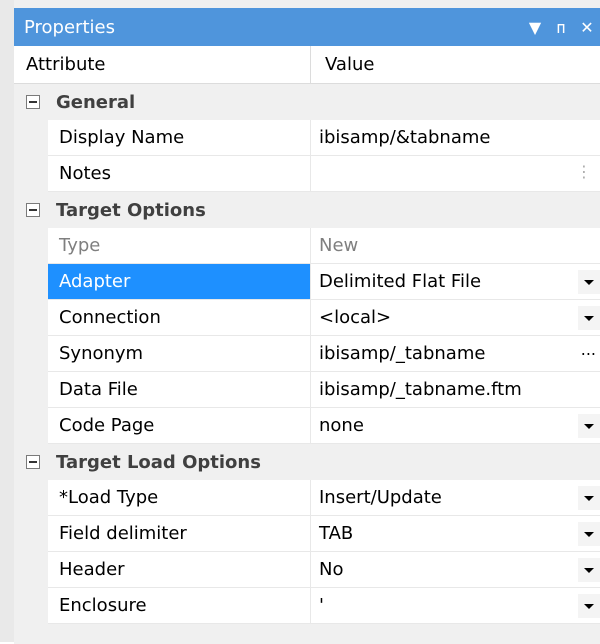 The width and height of the screenshot is (600, 644). What do you see at coordinates (455, 570) in the screenshot?
I see `header-select: No` at bounding box center [455, 570].